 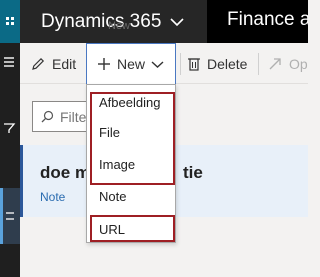 What do you see at coordinates (193, 172) in the screenshot?
I see `record-title-tail: tie` at bounding box center [193, 172].